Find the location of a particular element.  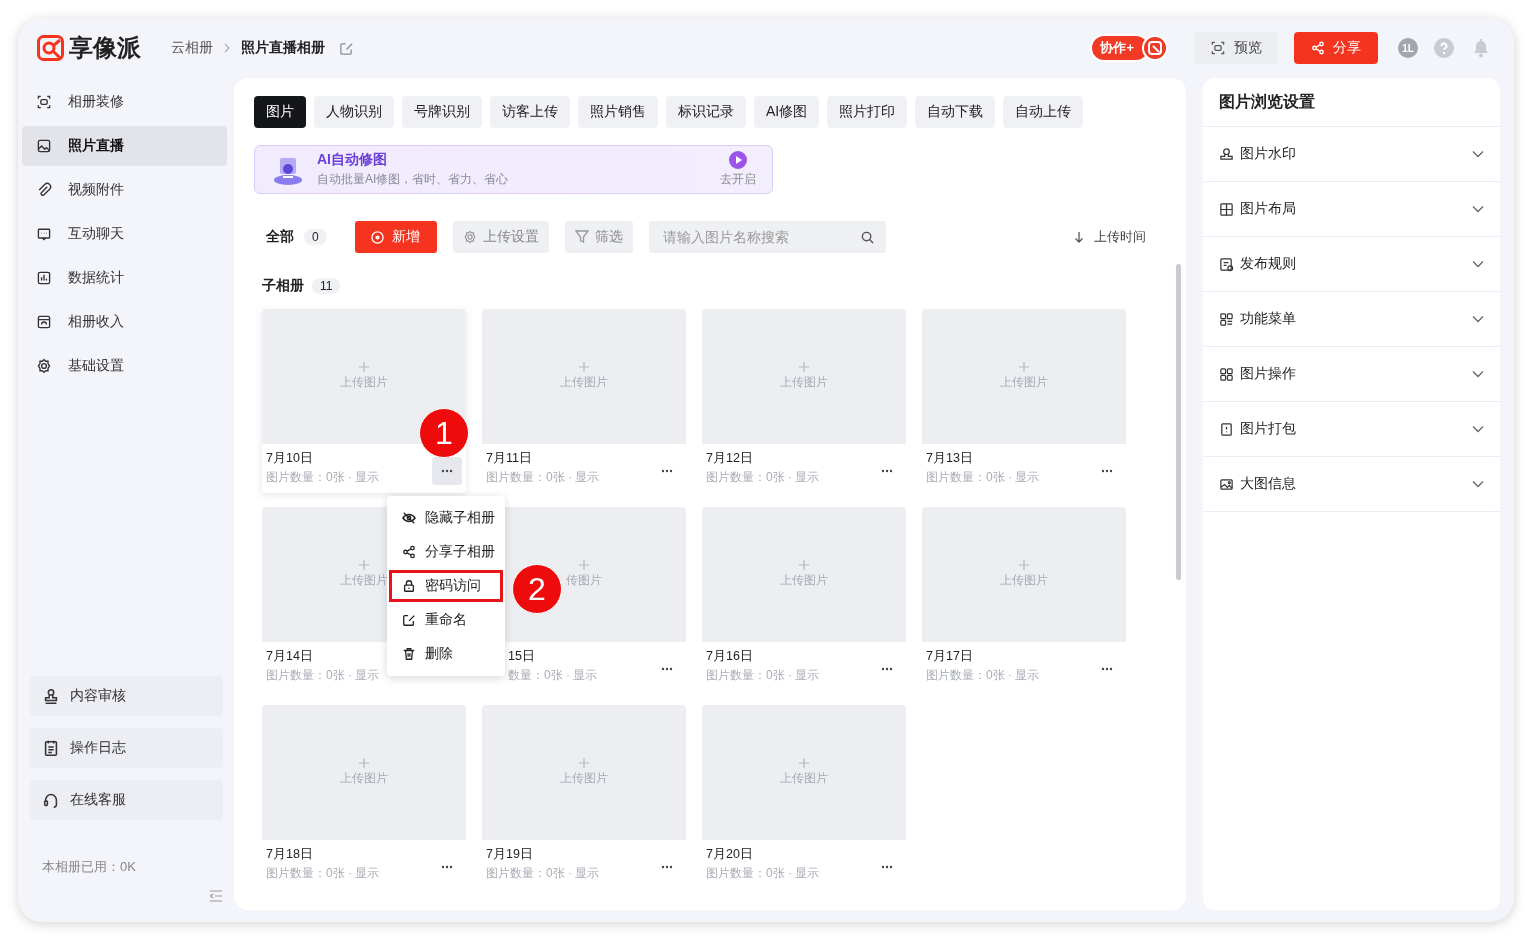

tab: 自动上传 is located at coordinates (1043, 112).